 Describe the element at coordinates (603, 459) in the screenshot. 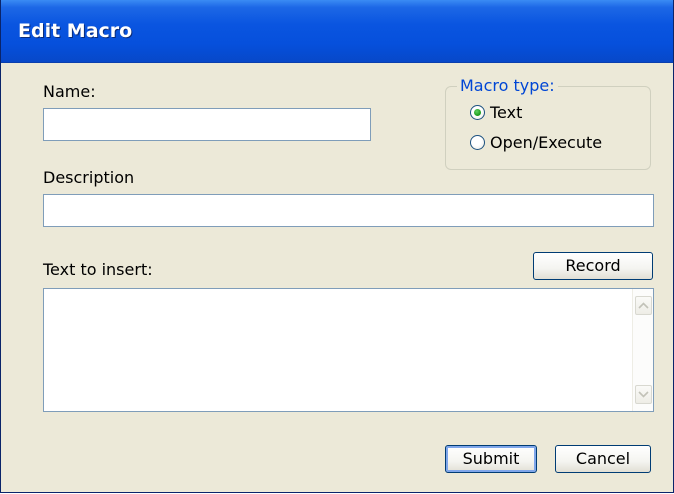

I see `cancel-button: Cancel` at that location.